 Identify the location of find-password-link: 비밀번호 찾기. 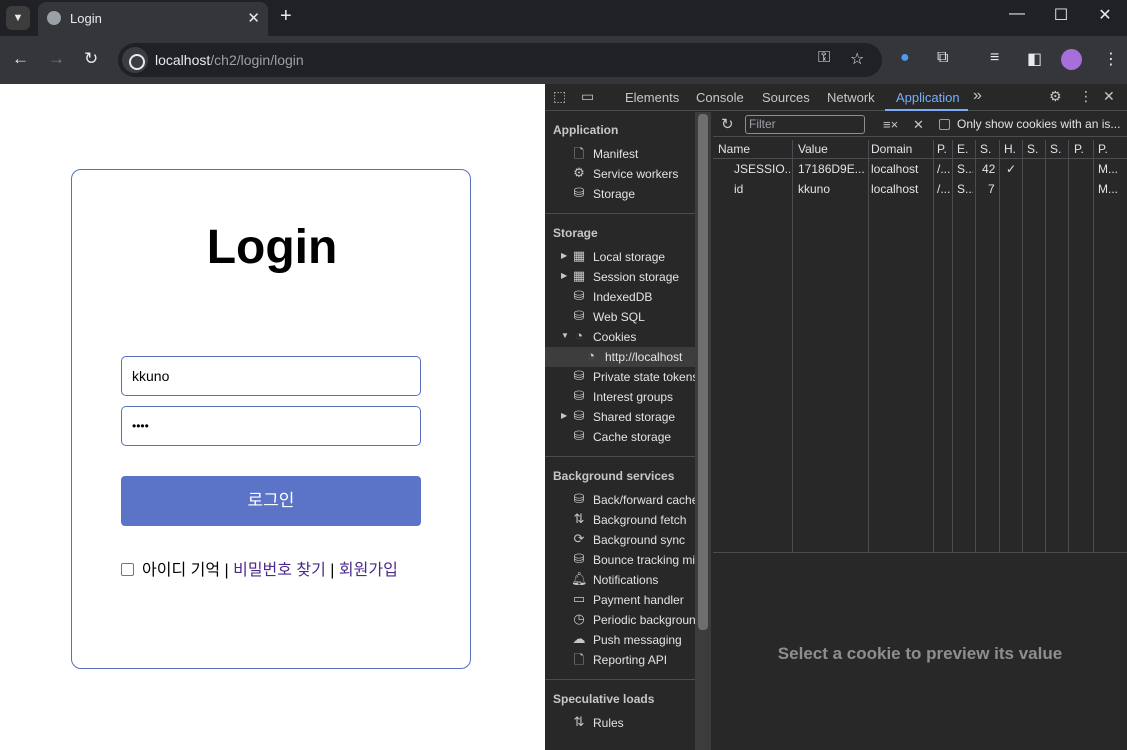
(279, 570).